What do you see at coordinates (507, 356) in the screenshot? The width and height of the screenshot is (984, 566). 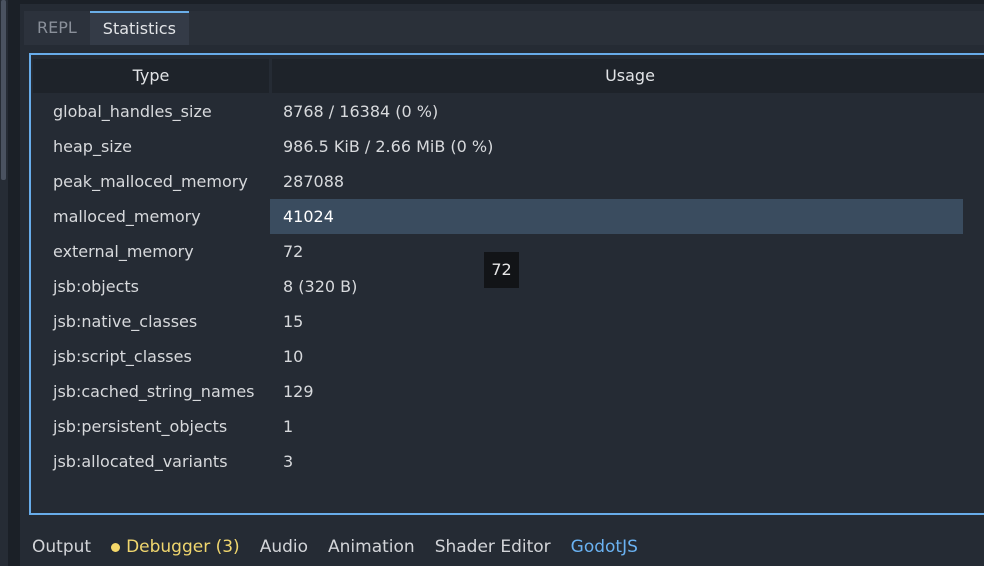 I see `table-row: jsb:script_classes 10` at bounding box center [507, 356].